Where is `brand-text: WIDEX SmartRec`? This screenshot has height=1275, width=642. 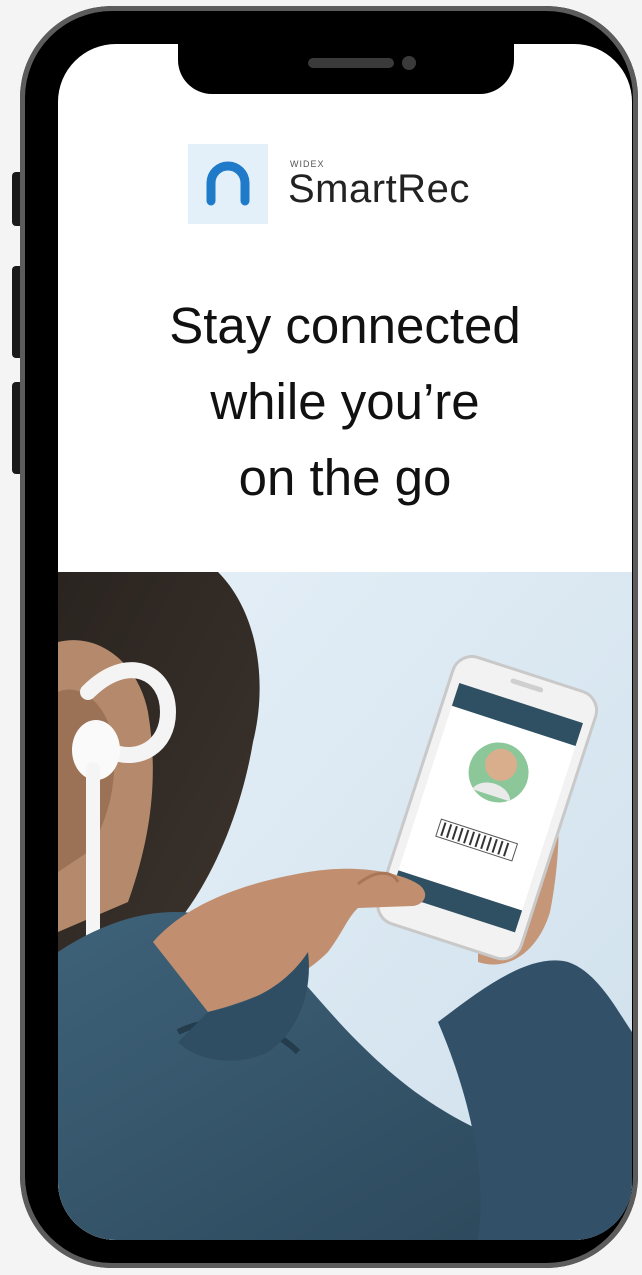
brand-text: WIDEX SmartRec is located at coordinates (379, 184).